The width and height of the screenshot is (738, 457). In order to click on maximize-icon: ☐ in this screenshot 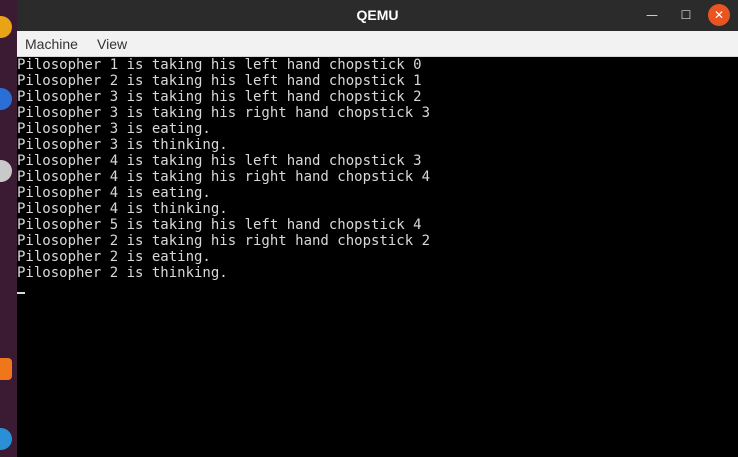, I will do `click(686, 15)`.